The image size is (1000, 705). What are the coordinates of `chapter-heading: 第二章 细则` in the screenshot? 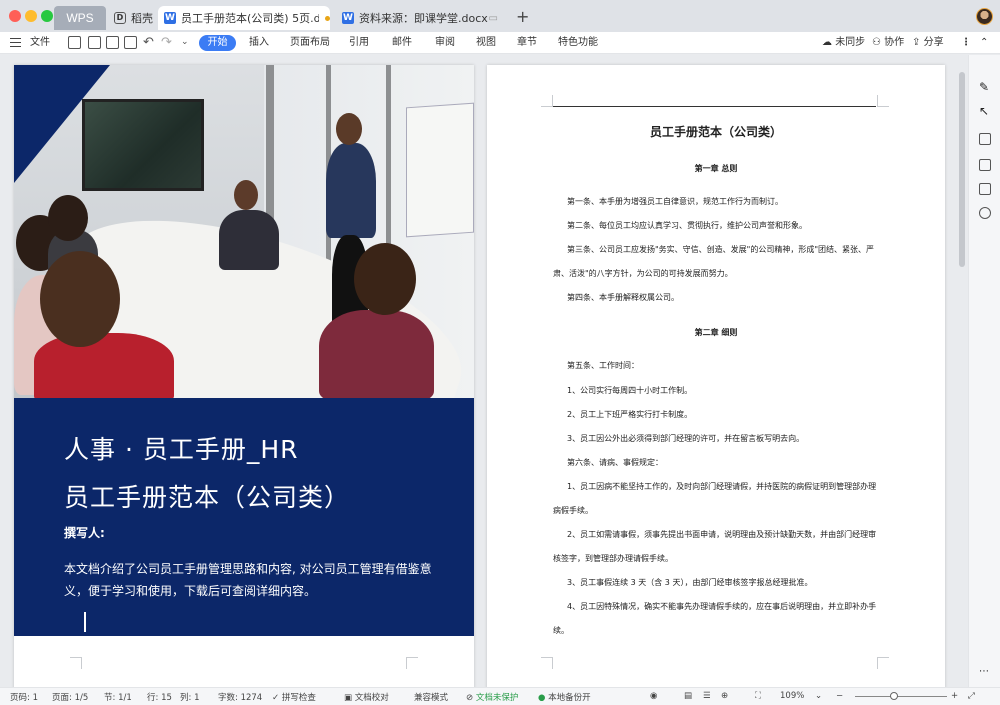 It's located at (716, 332).